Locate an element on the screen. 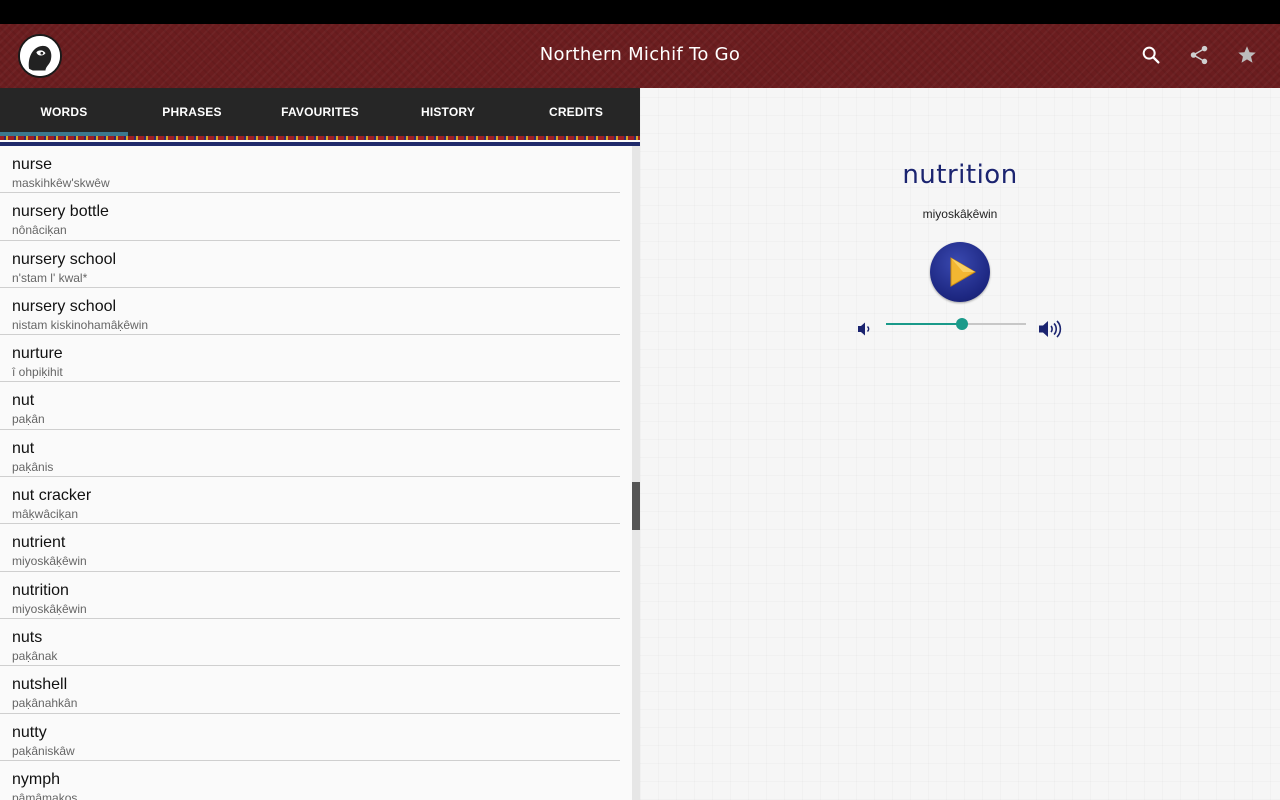 This screenshot has width=1280, height=800. list-item: nutshell paḳânahkân is located at coordinates (310, 690).